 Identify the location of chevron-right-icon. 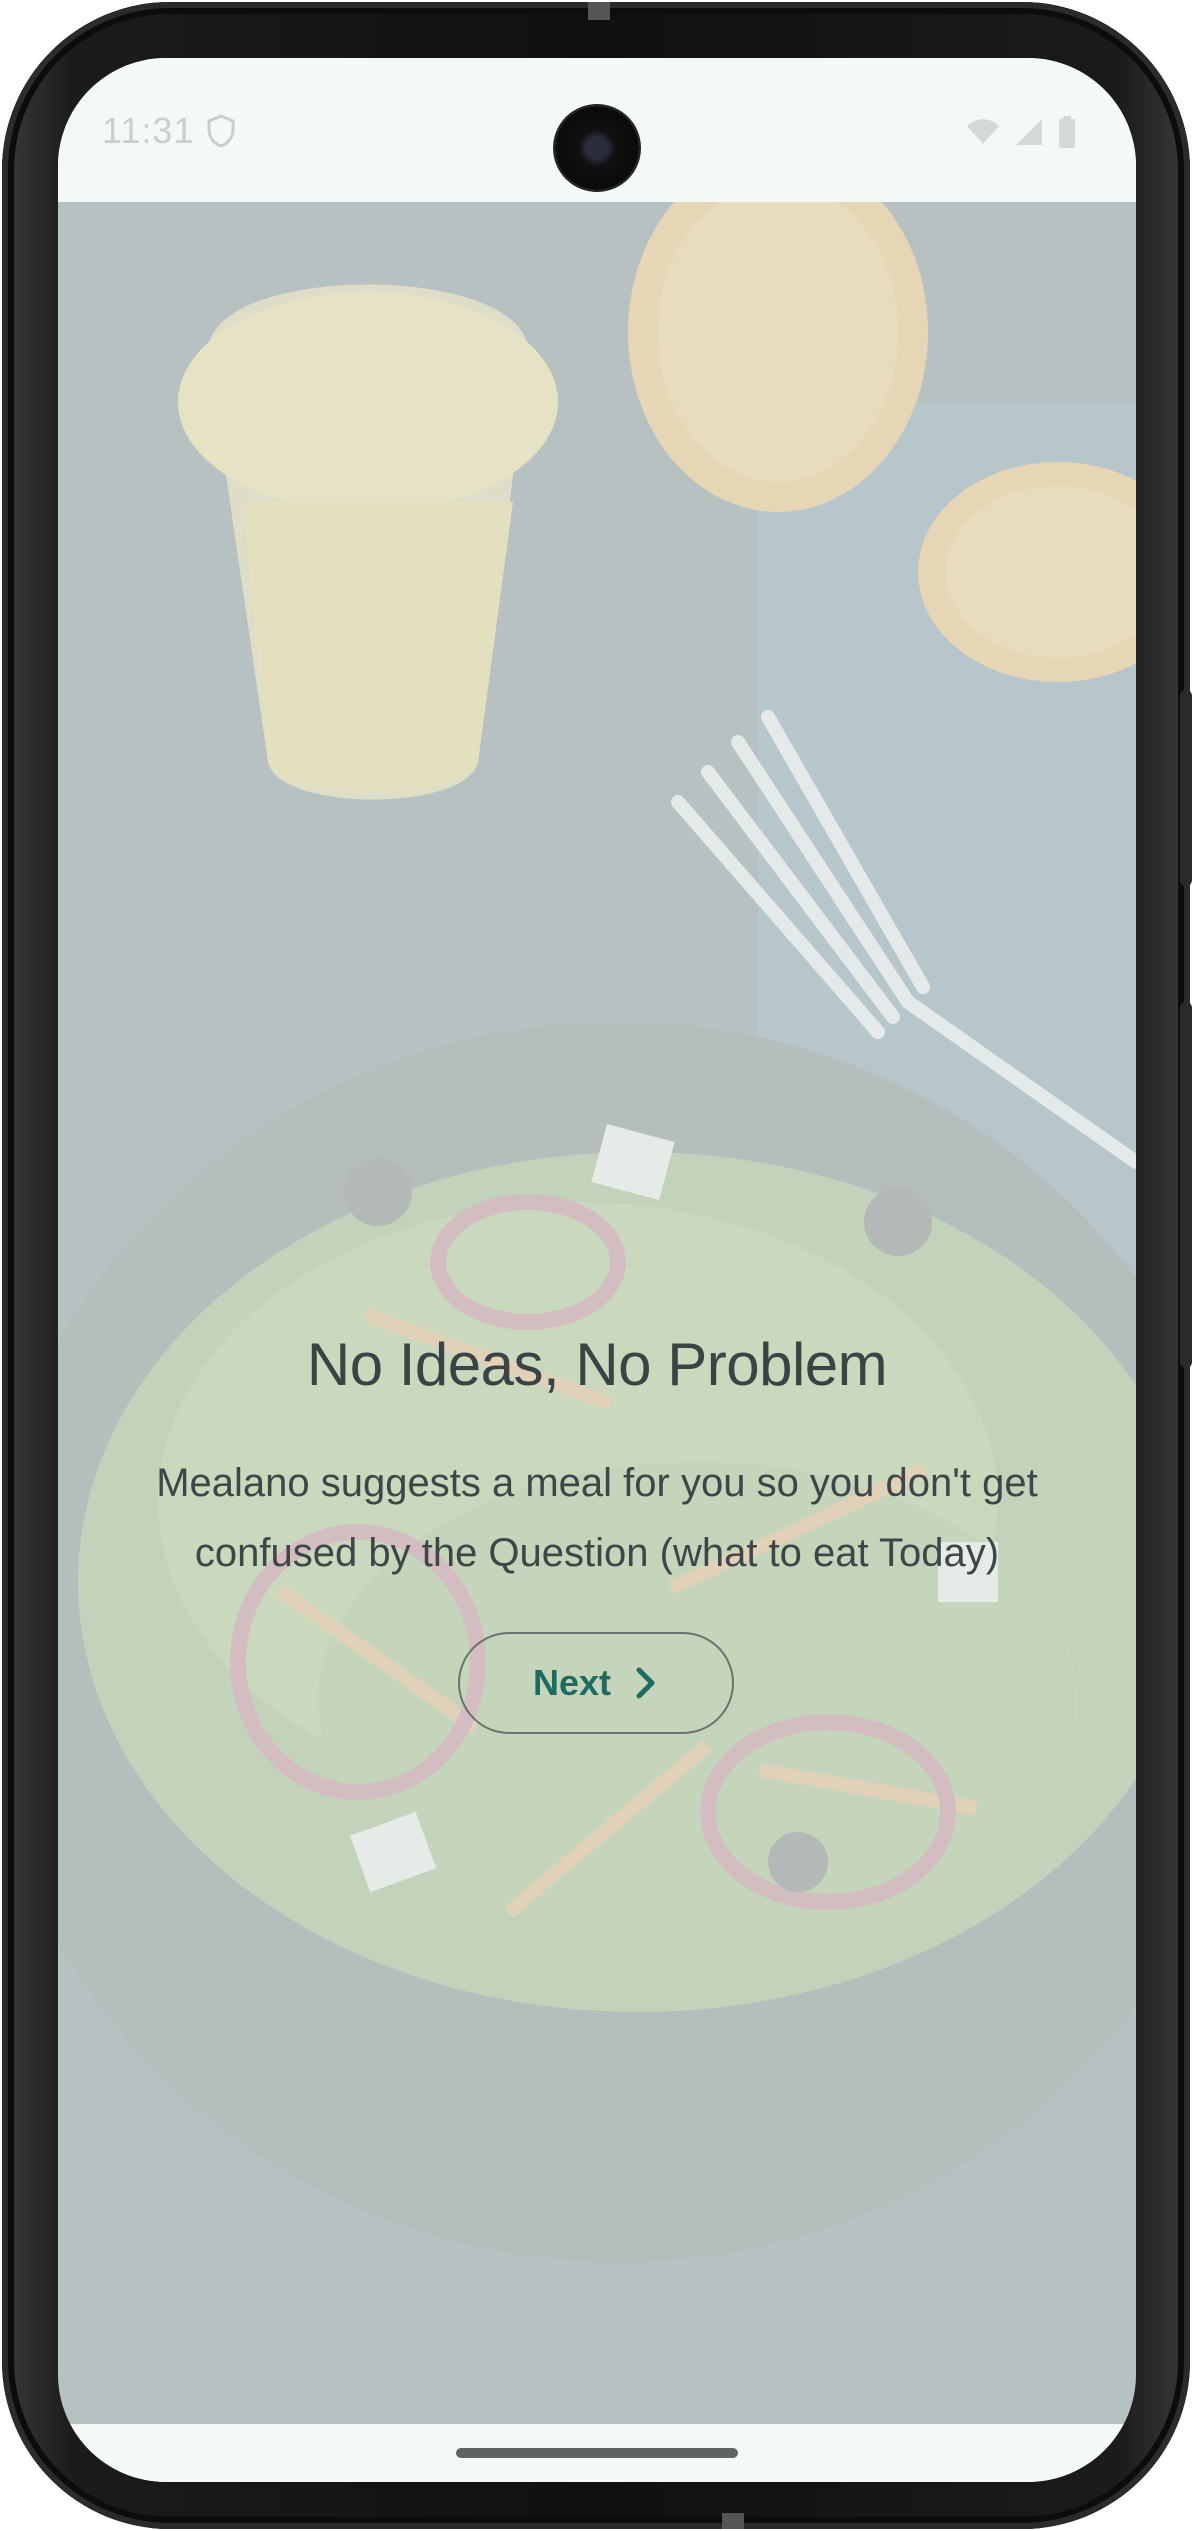
(645, 1683).